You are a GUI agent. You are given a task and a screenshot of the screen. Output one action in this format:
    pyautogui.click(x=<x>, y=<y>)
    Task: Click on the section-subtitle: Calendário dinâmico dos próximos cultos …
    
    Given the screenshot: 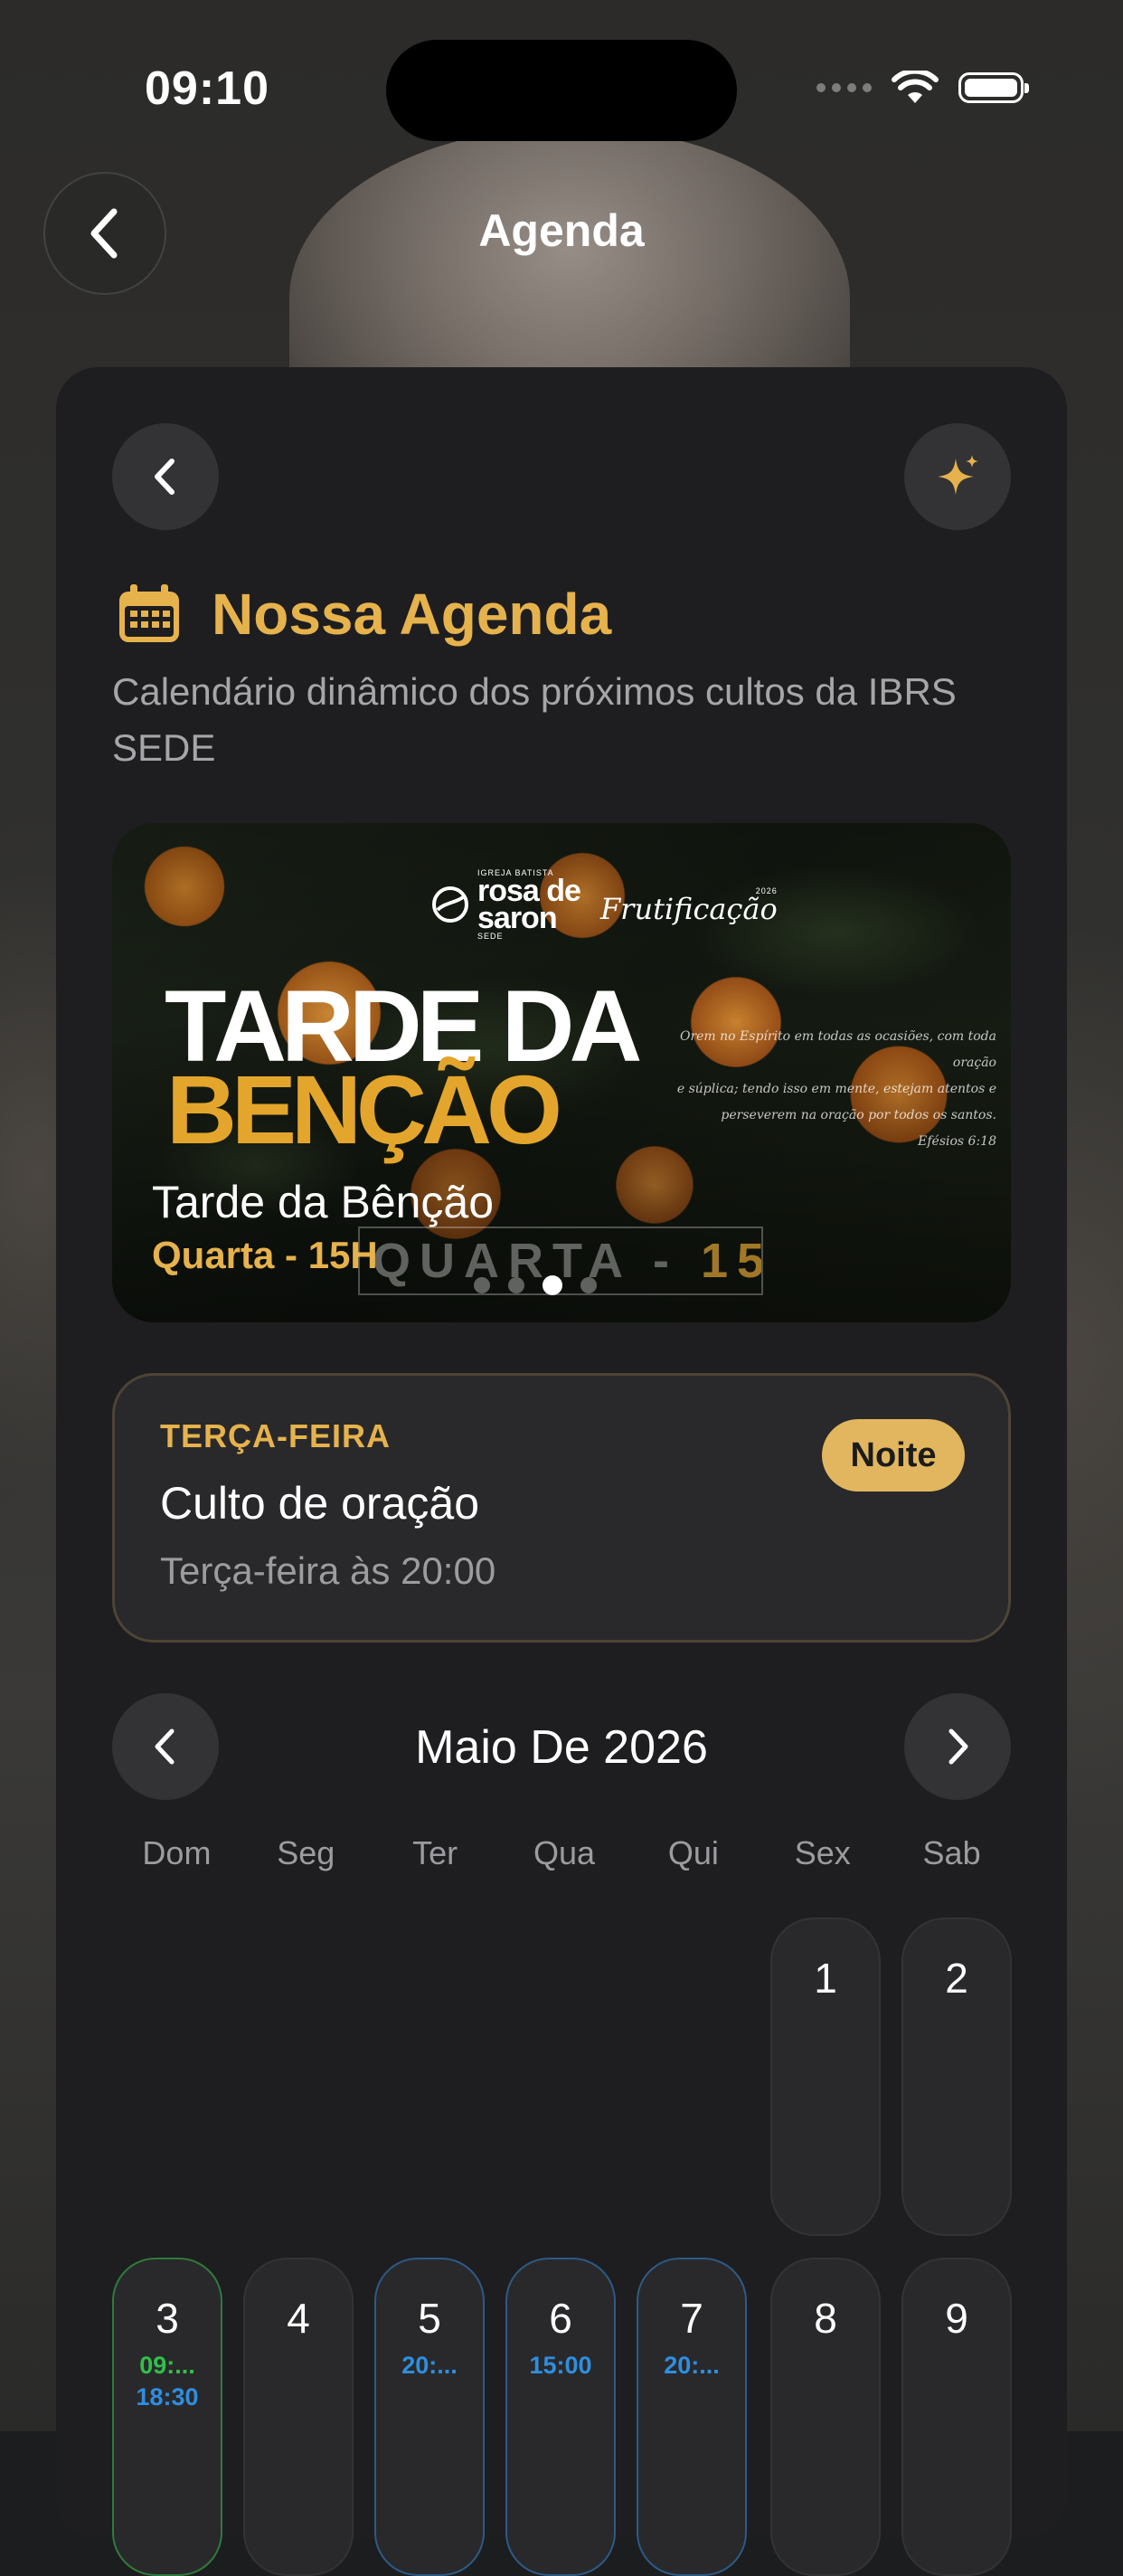 What is the action you would take?
    pyautogui.click(x=535, y=719)
    